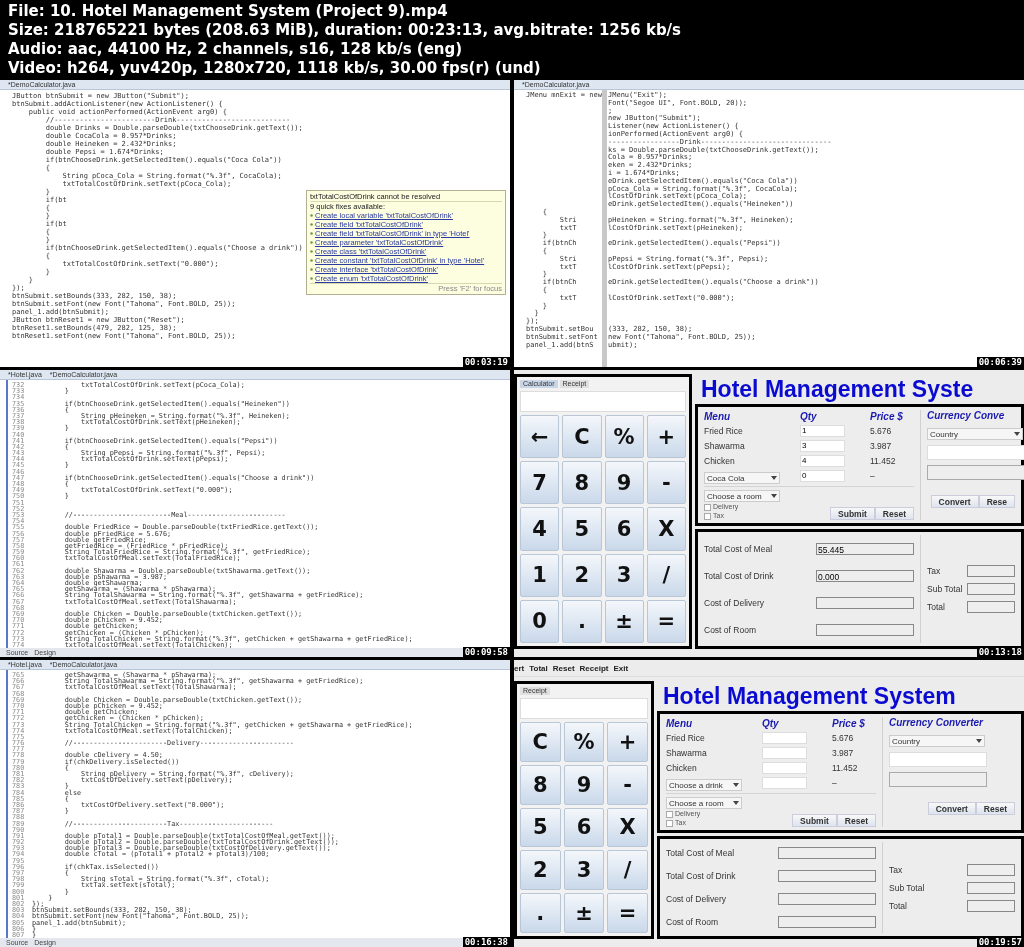 This screenshot has width=1024, height=947. I want to click on total-label: Total Cost of Meal, so click(700, 853).